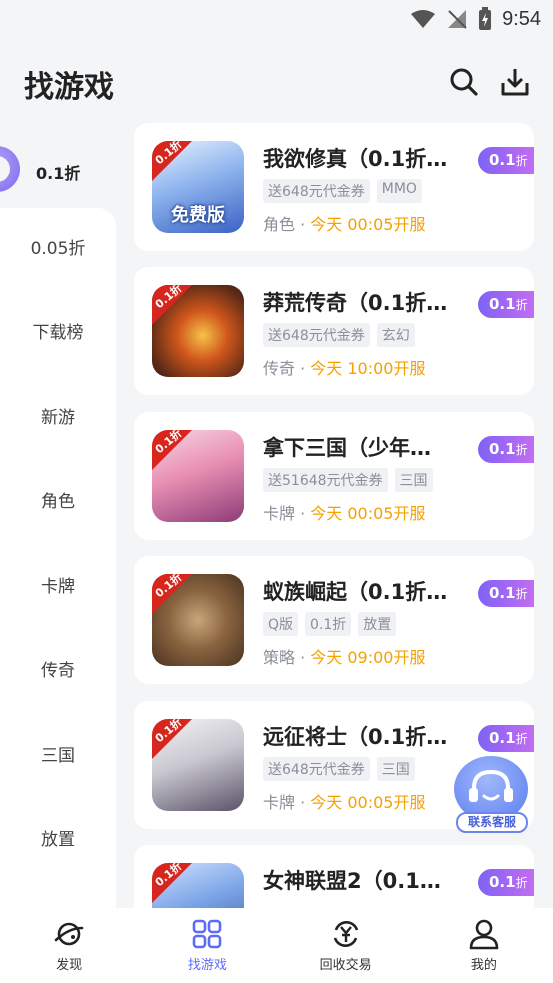  Describe the element at coordinates (368, 657) in the screenshot. I see `open-time: 今天 09:00开服` at that location.